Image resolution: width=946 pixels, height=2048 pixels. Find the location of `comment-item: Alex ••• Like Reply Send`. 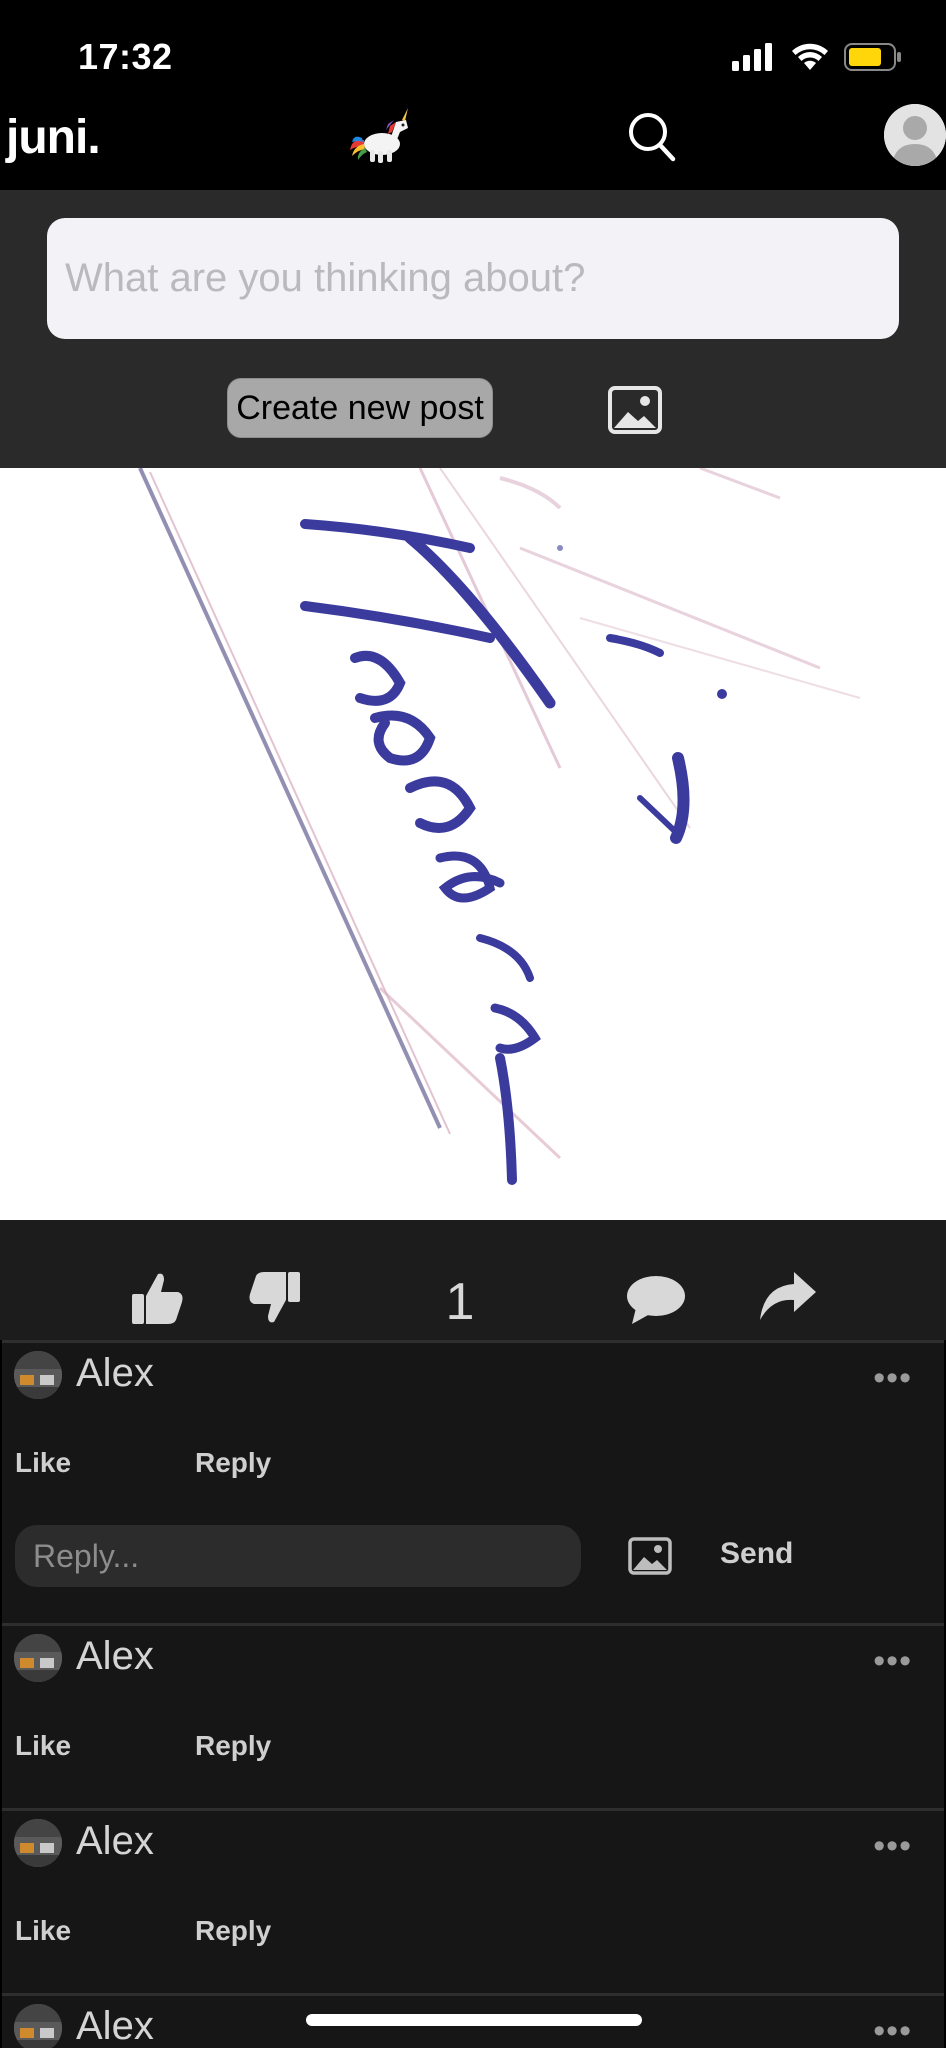

comment-item: Alex ••• Like Reply Send is located at coordinates (473, 1481).